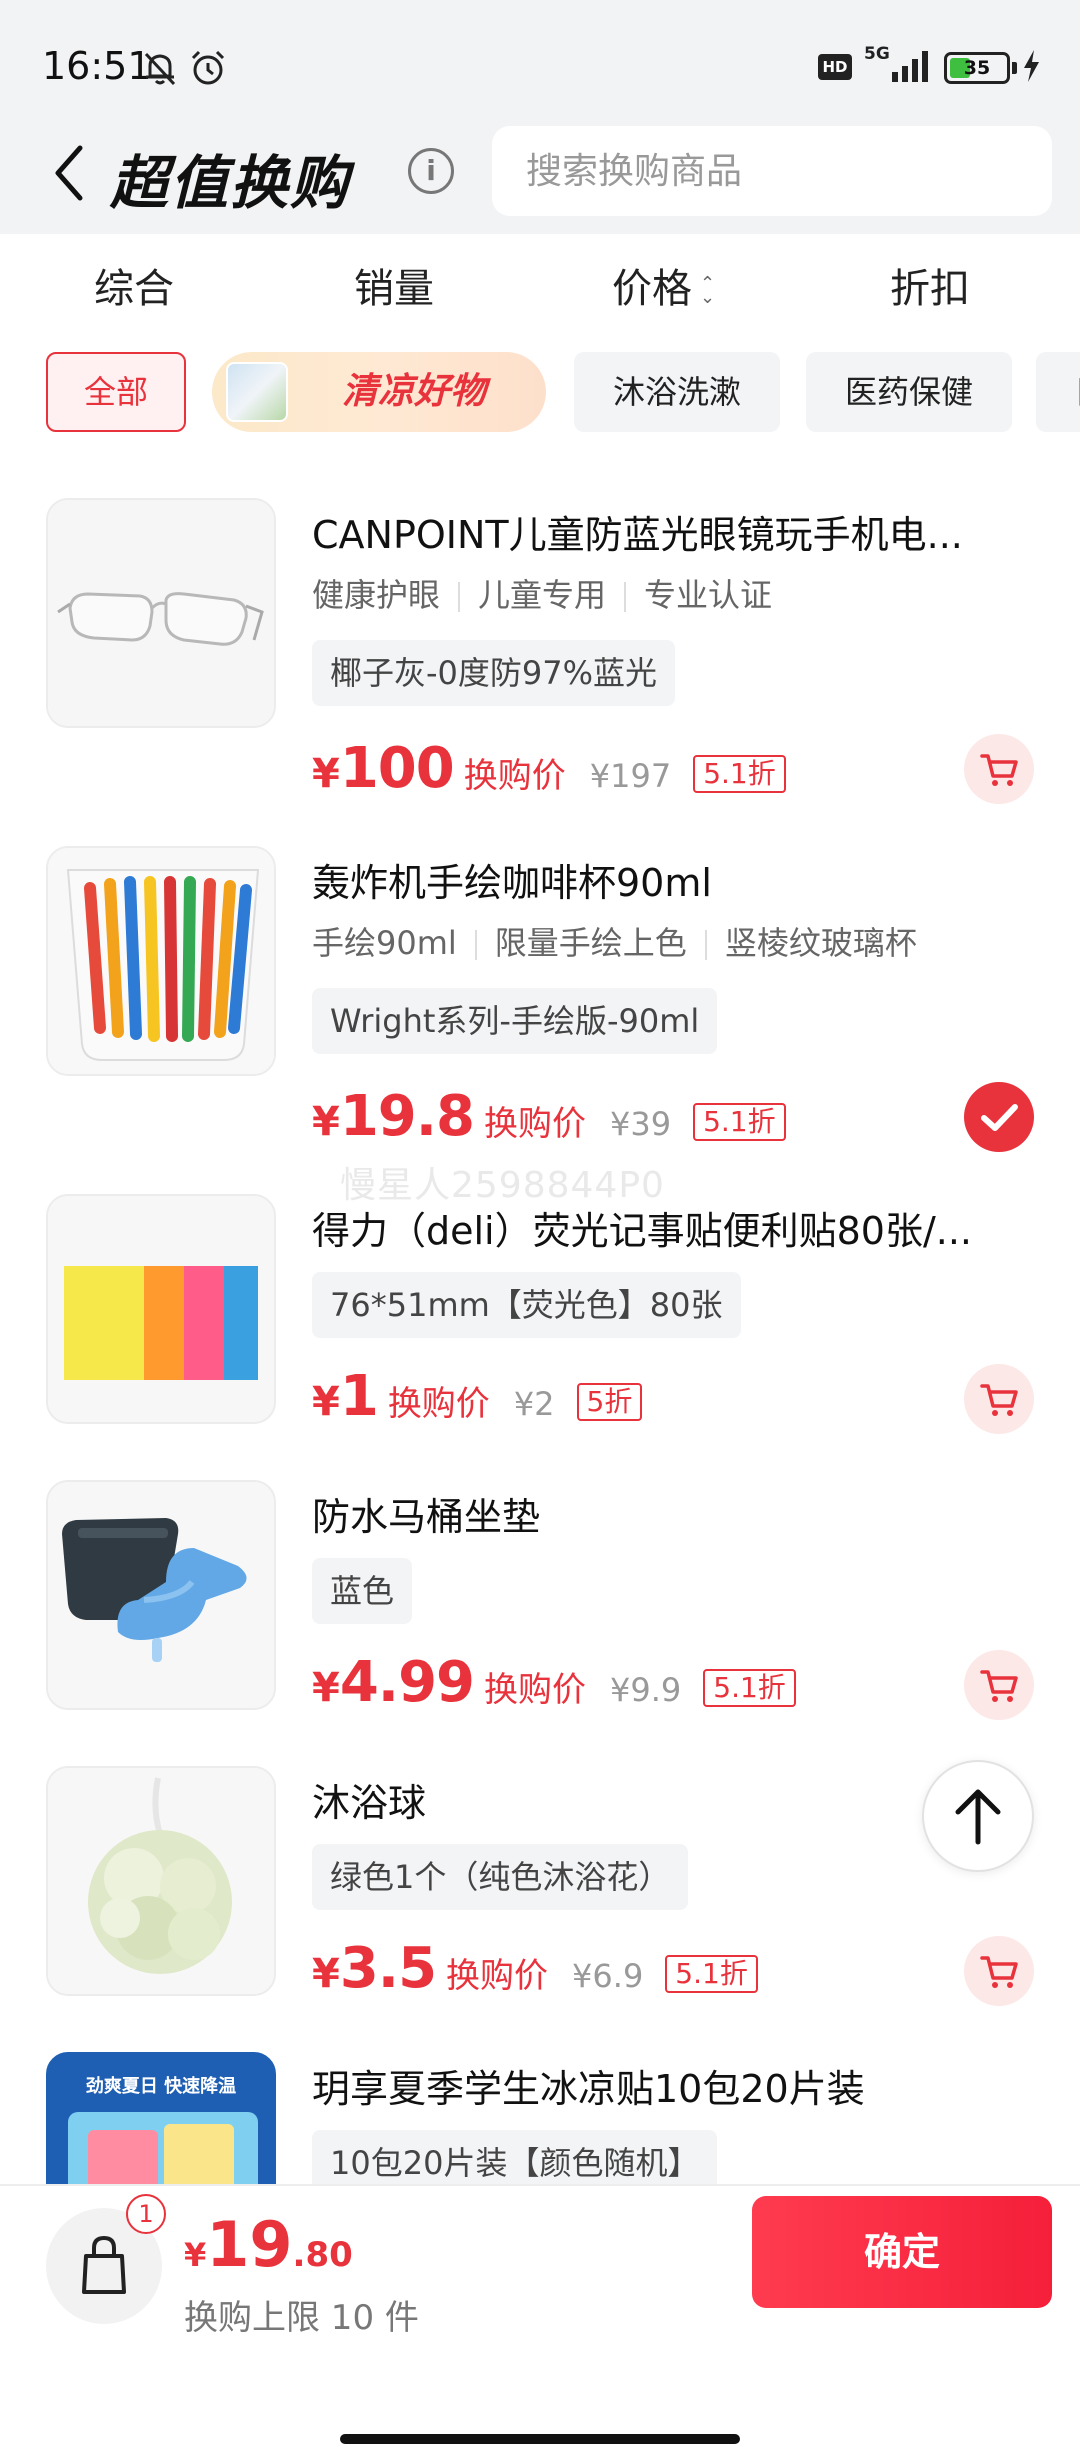  I want to click on chip-featured: 清凉好物, so click(379, 392).